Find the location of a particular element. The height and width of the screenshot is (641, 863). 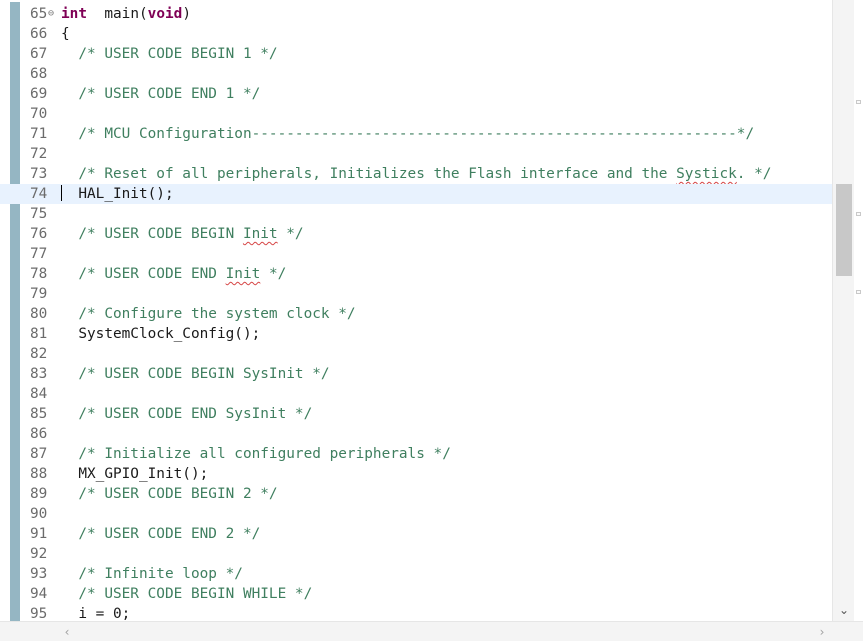

code-line: 94 /* USER CODE BEGIN WHILE */ is located at coordinates (416, 594).